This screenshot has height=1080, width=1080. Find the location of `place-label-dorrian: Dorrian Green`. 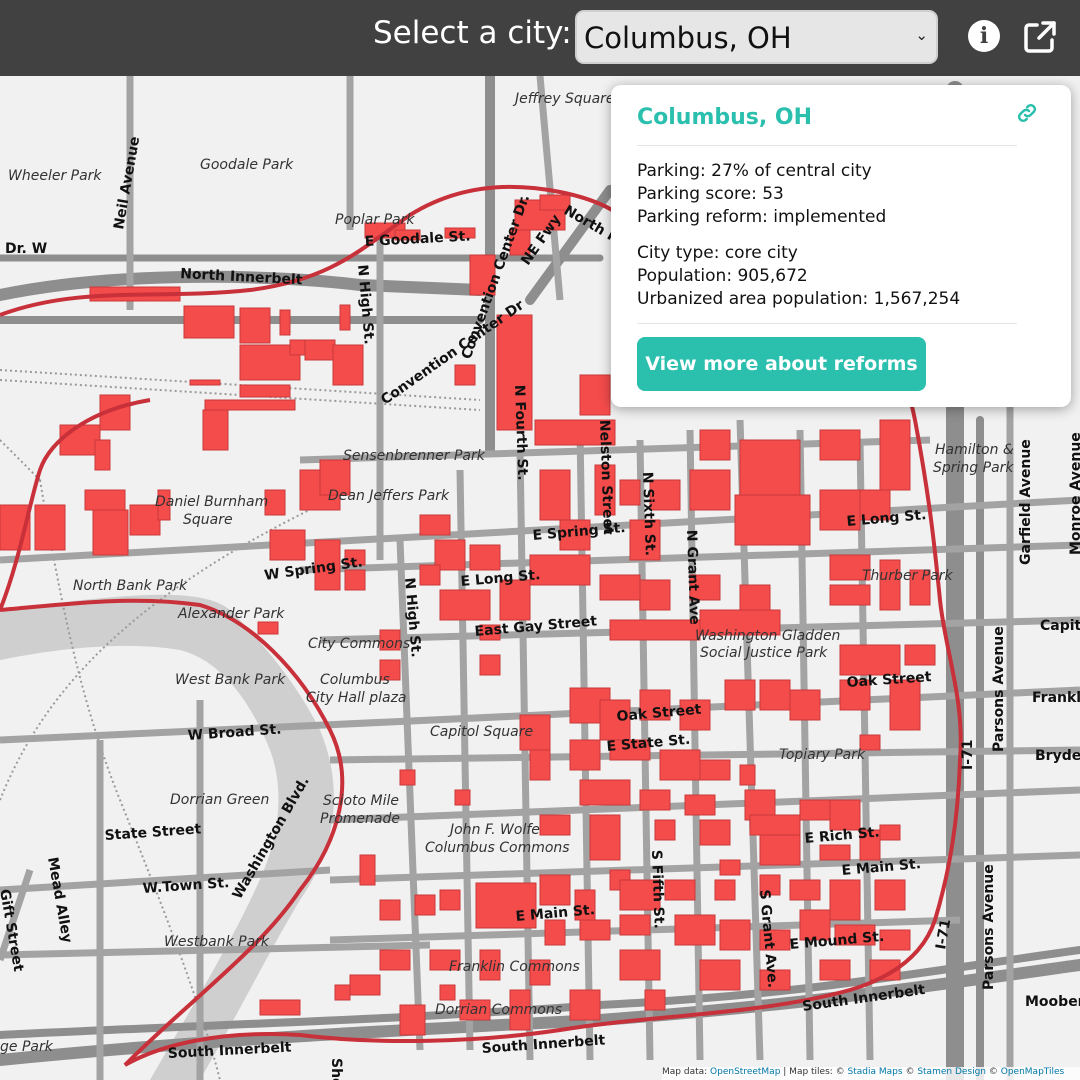

place-label-dorrian: Dorrian Green is located at coordinates (219, 800).